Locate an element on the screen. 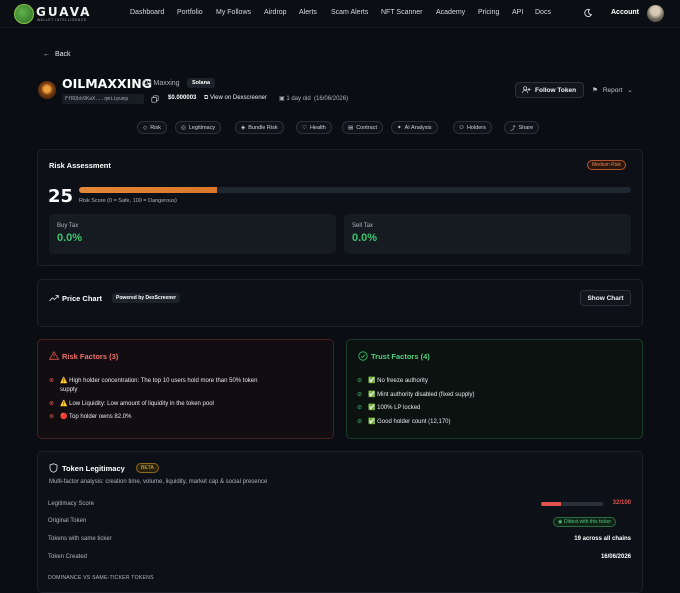 The width and height of the screenshot is (680, 593). back-label: Back is located at coordinates (63, 54).